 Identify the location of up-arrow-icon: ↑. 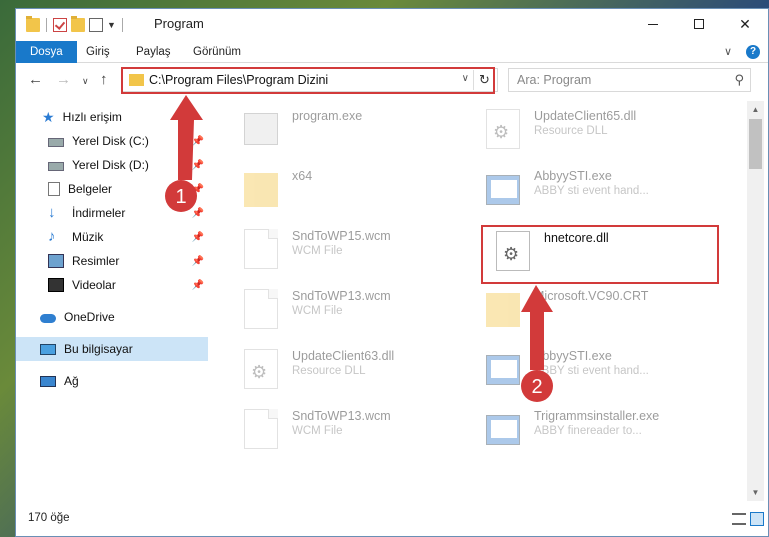
(104, 79).